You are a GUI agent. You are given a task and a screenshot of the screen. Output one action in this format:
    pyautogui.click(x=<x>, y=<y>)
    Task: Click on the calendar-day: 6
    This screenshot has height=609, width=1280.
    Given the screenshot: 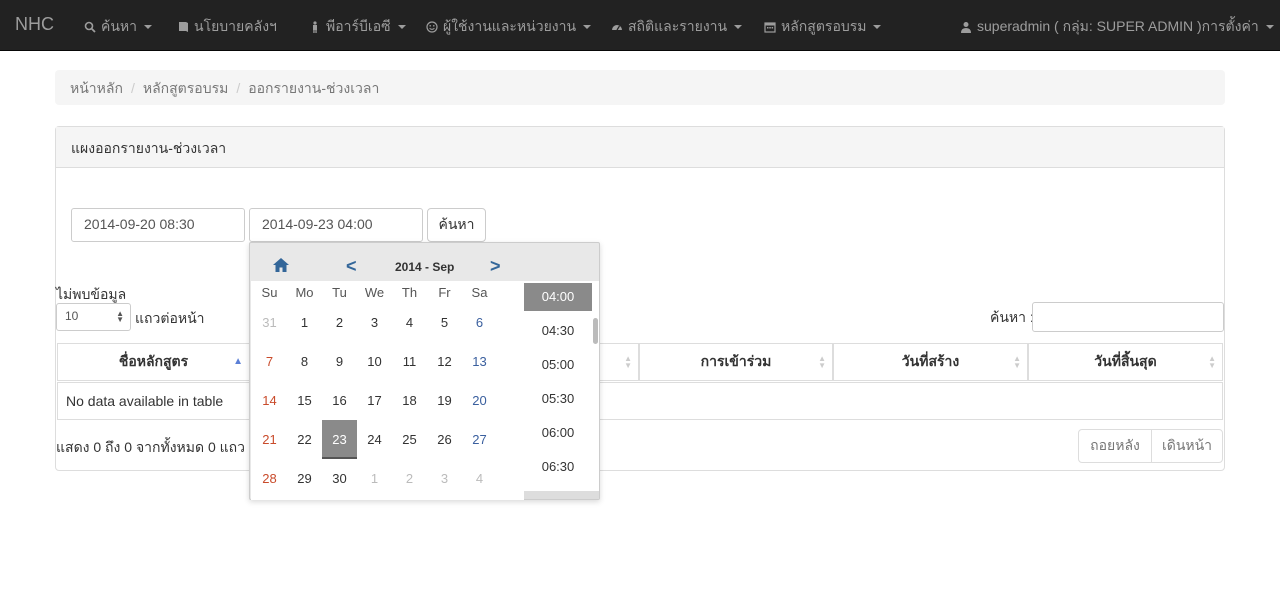 What is the action you would take?
    pyautogui.click(x=479, y=322)
    